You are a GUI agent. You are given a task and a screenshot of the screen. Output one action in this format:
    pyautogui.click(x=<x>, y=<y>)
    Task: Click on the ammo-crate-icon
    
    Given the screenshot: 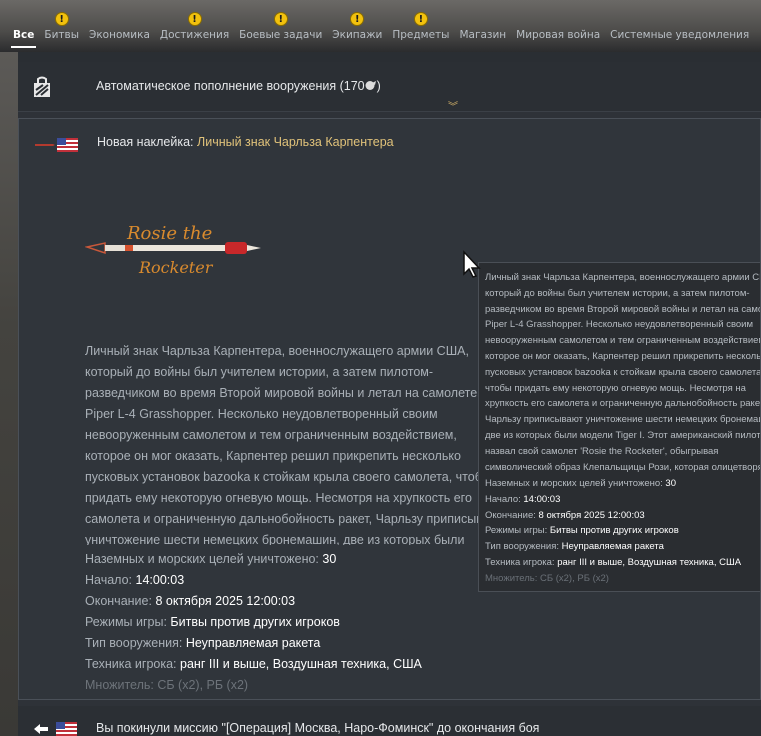 What is the action you would take?
    pyautogui.click(x=42, y=86)
    